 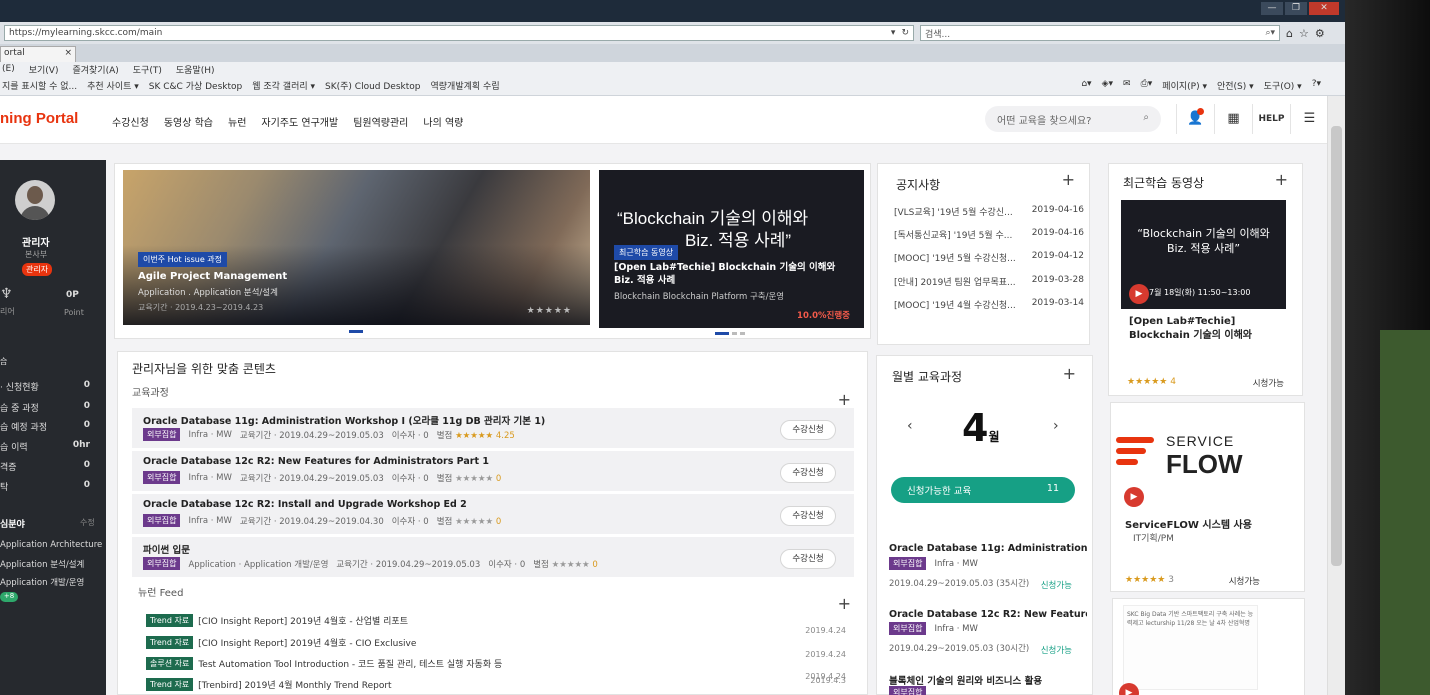 I want to click on page-menu: 페이지(P) ▾, so click(x=1184, y=85).